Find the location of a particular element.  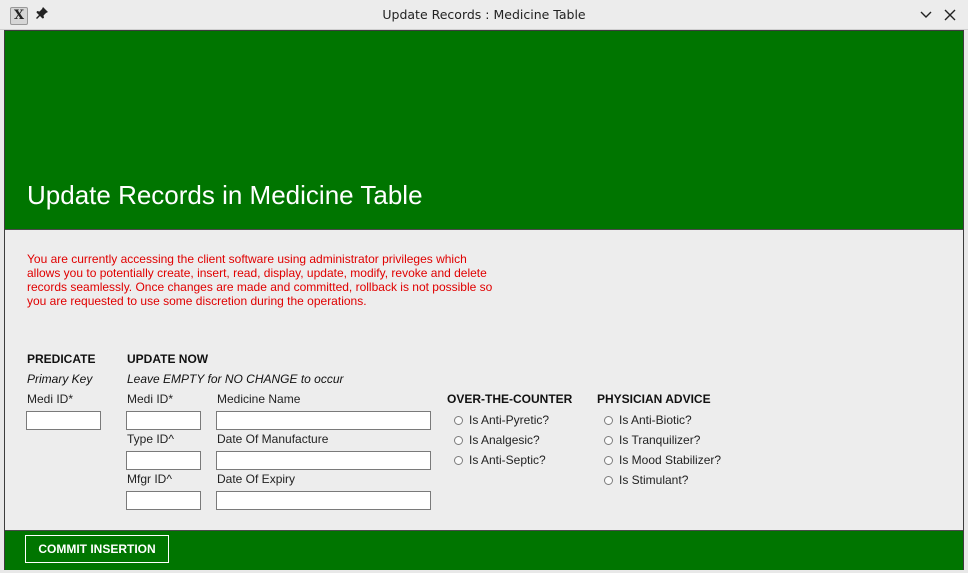

anti-biotic-radio: Is Anti-Biotic? is located at coordinates (662, 420).